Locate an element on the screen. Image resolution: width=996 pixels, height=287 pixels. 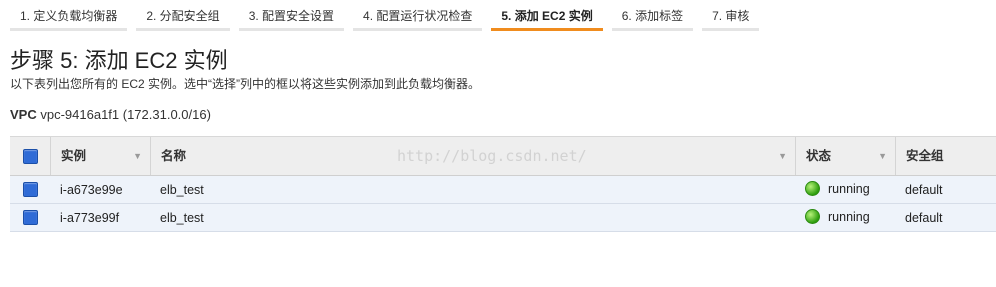
step-configure-health-check: 4. 配置运行状况检查 is located at coordinates (418, 17).